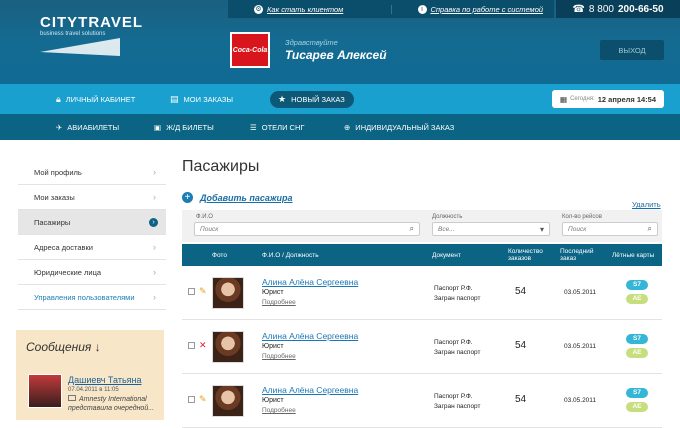 The image size is (680, 428). Describe the element at coordinates (283, 127) in the screenshot. I see `nav-hotels-label: ОТЕЛИ СНГ` at that location.